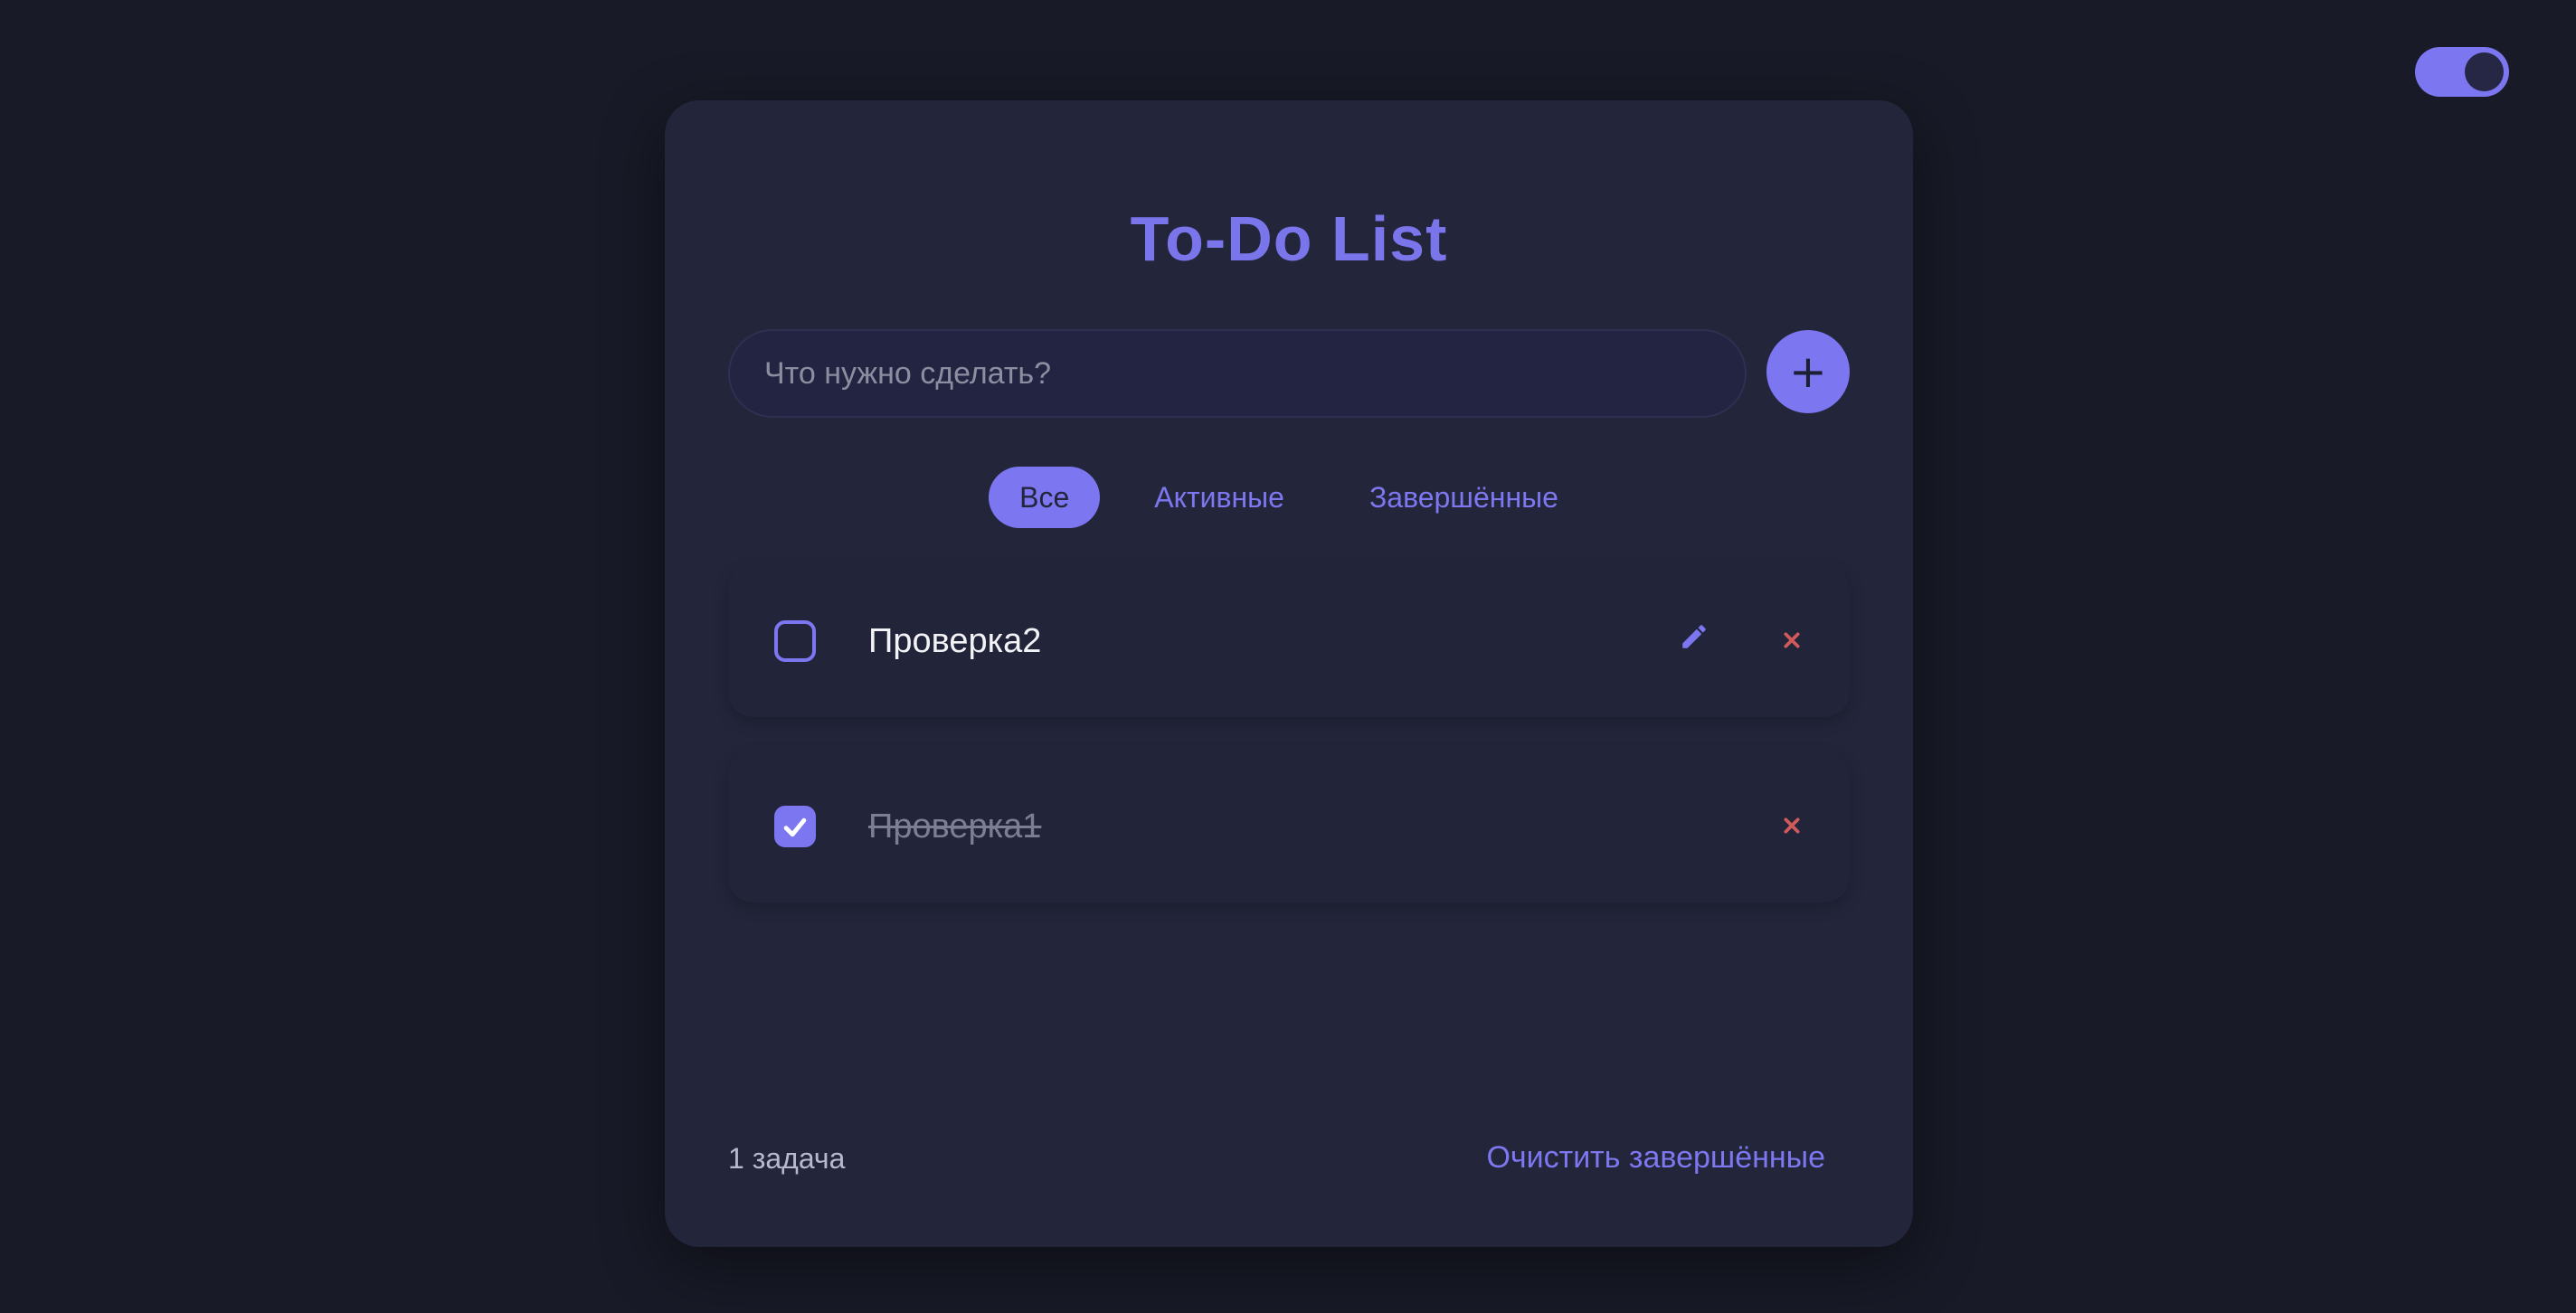  What do you see at coordinates (1694, 636) in the screenshot?
I see `pencil-icon` at bounding box center [1694, 636].